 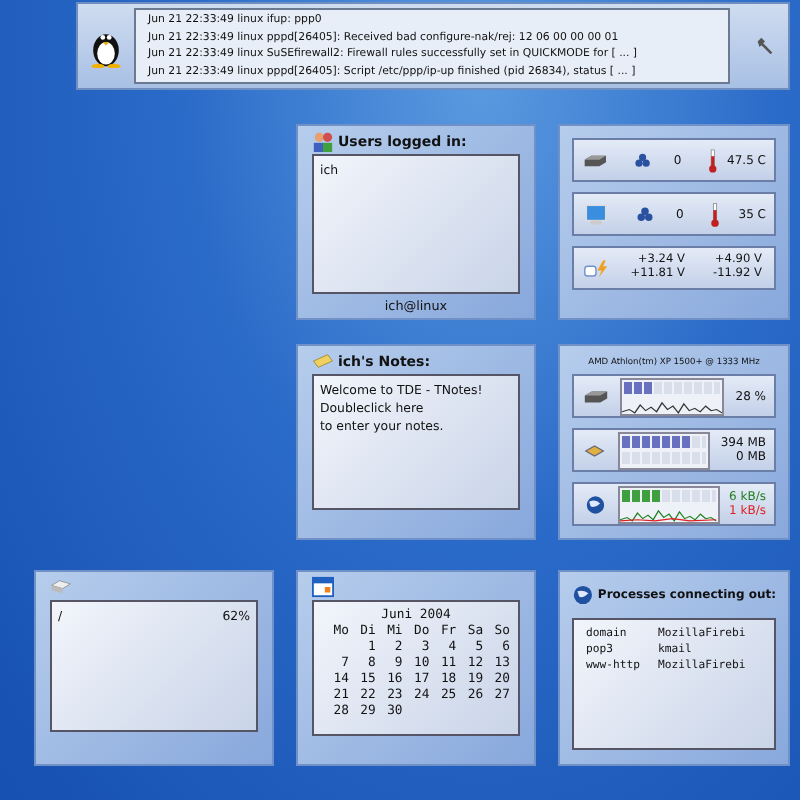 What do you see at coordinates (323, 141) in the screenshot?
I see `users-icon` at bounding box center [323, 141].